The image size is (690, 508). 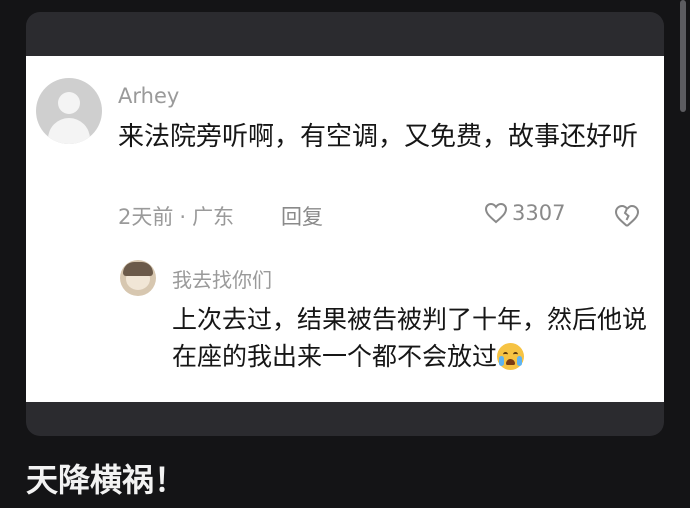 I want to click on emoji-mouth-shape, so click(x=511, y=362).